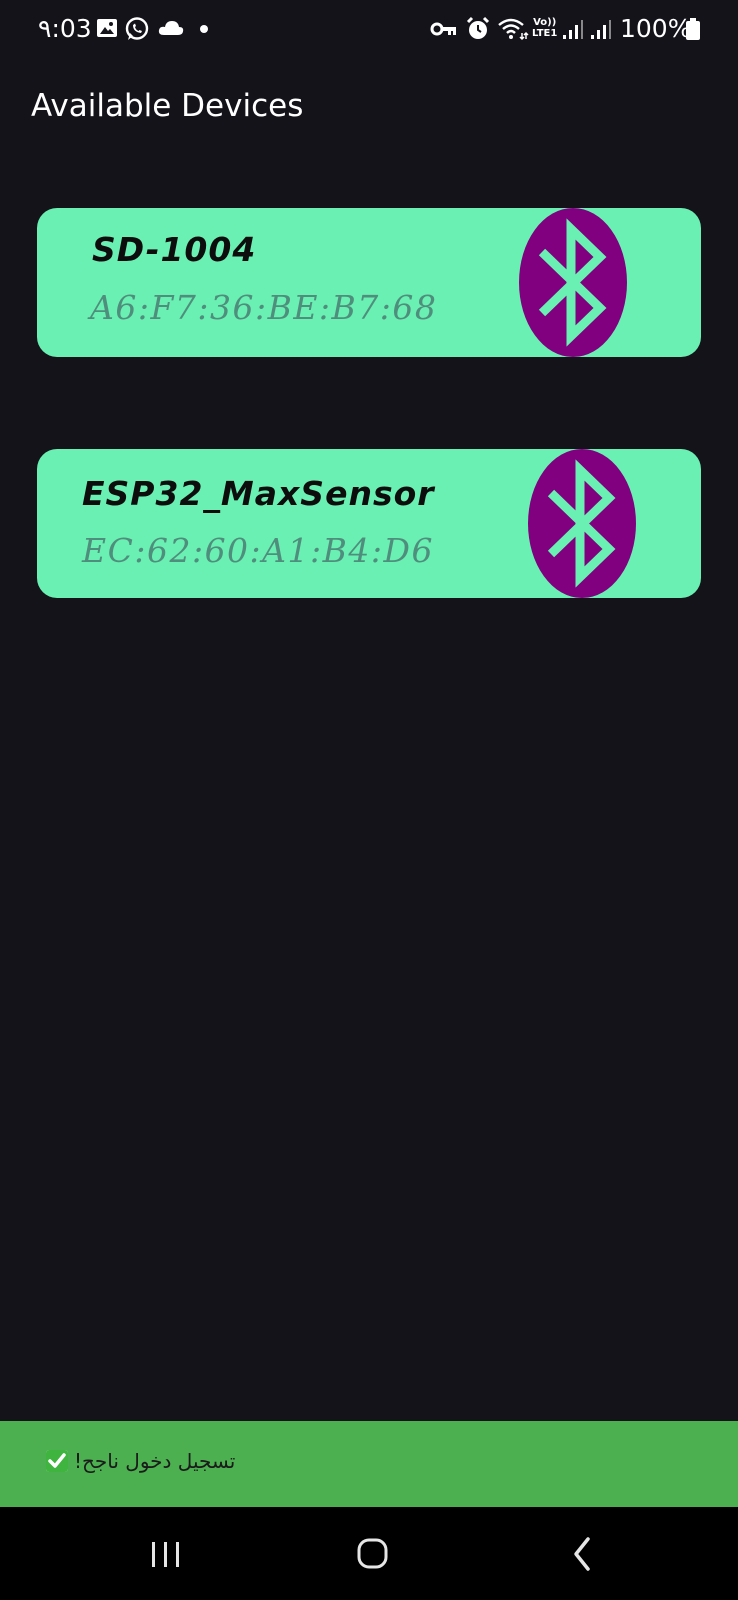 The image size is (738, 1600). I want to click on volte-label: Vo)) LTE1, so click(544, 28).